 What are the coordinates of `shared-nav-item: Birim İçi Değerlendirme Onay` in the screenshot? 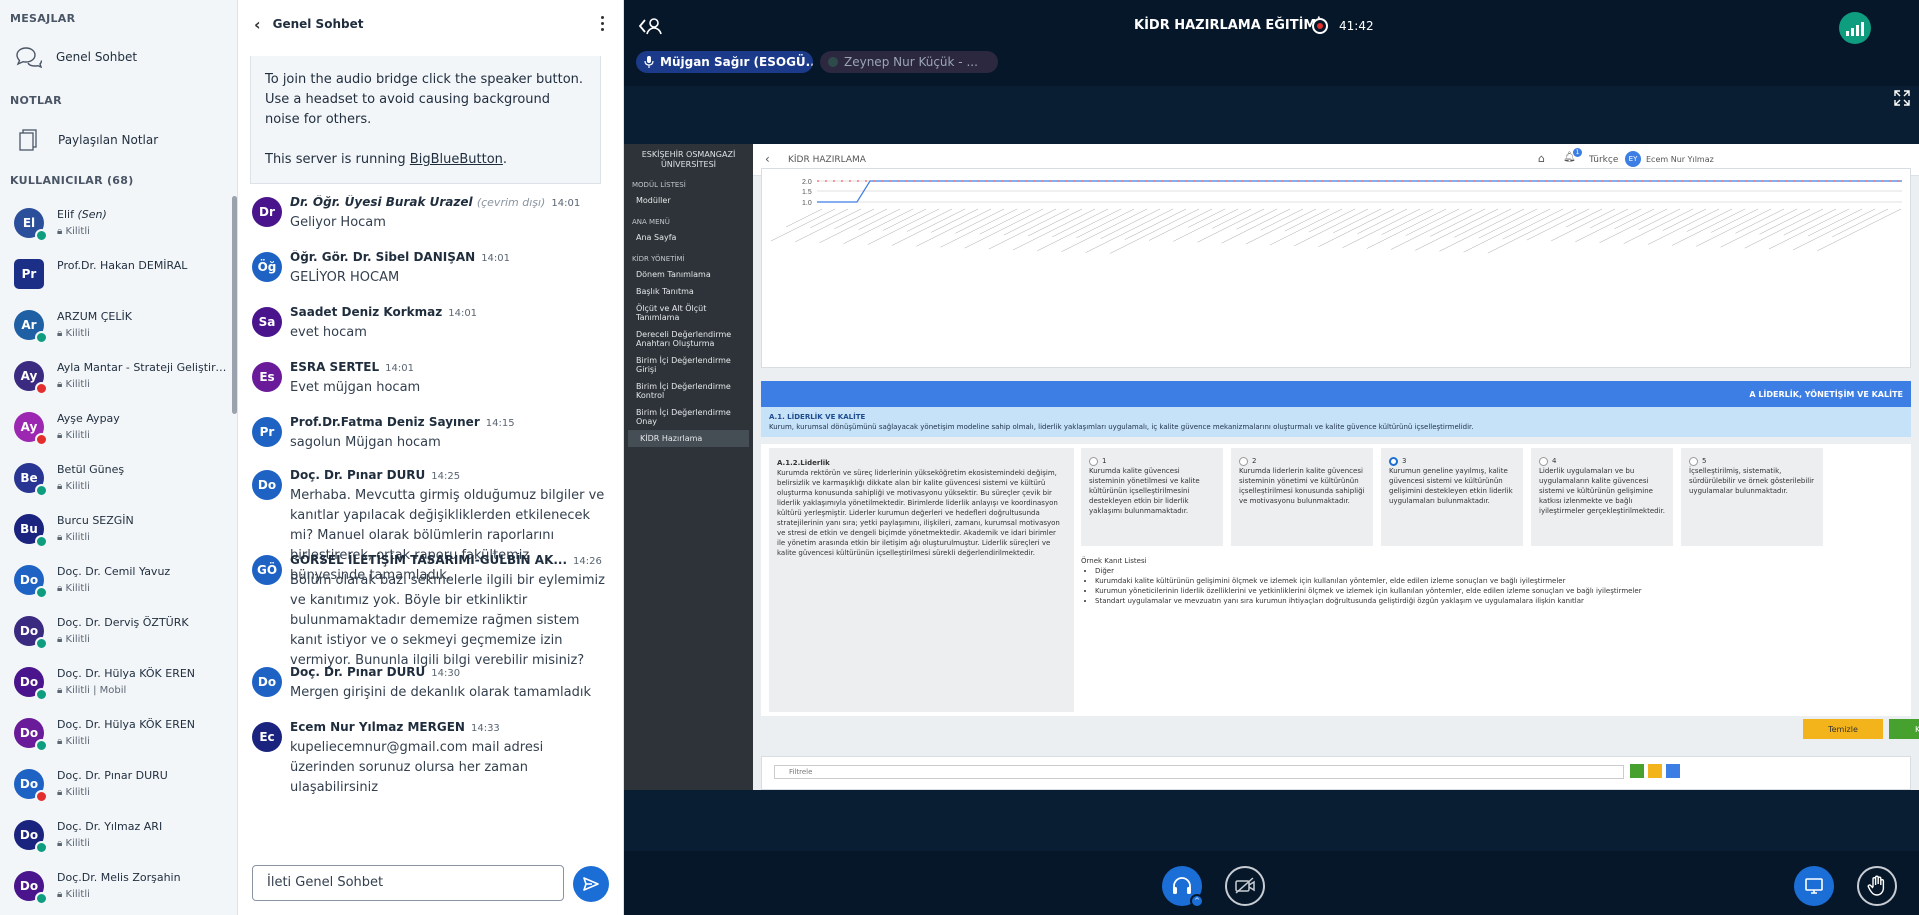 It's located at (688, 417).